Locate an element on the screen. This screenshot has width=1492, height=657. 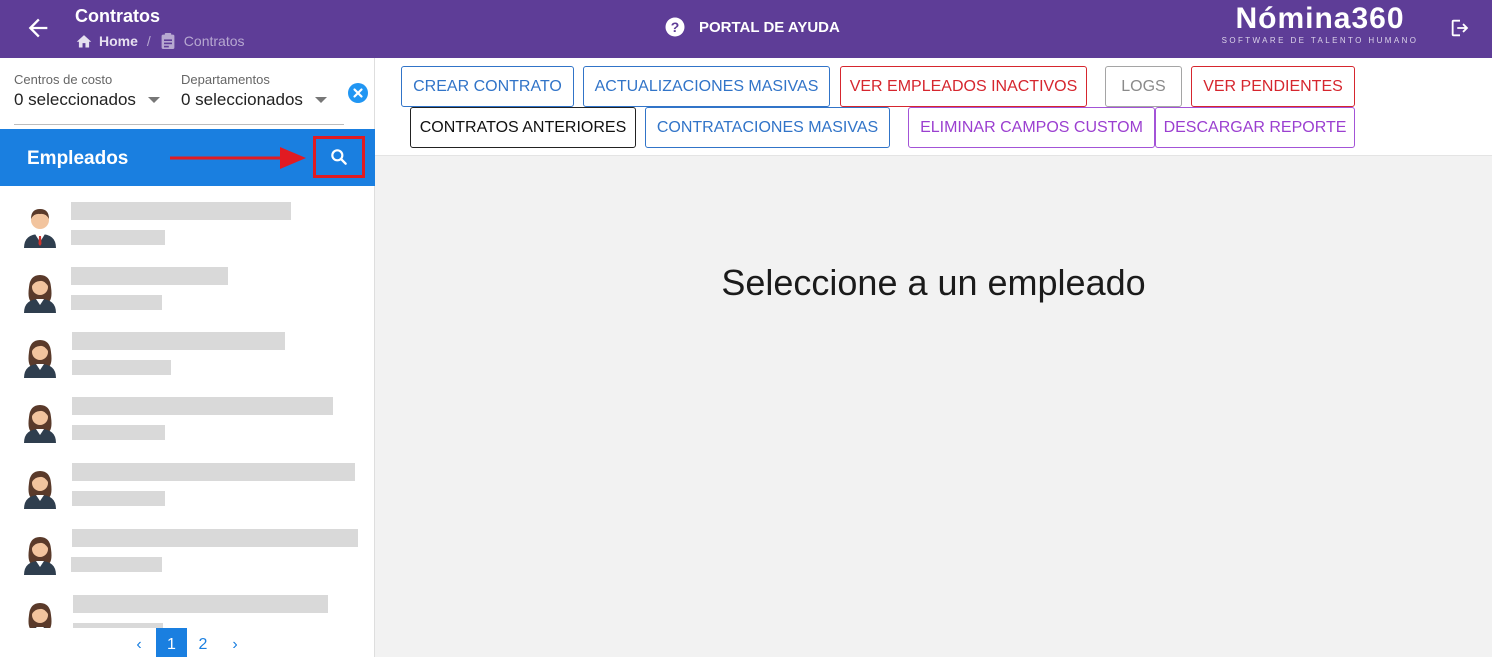
previous-contracts-button: CONTRATOS ANTERIORES is located at coordinates (523, 127).